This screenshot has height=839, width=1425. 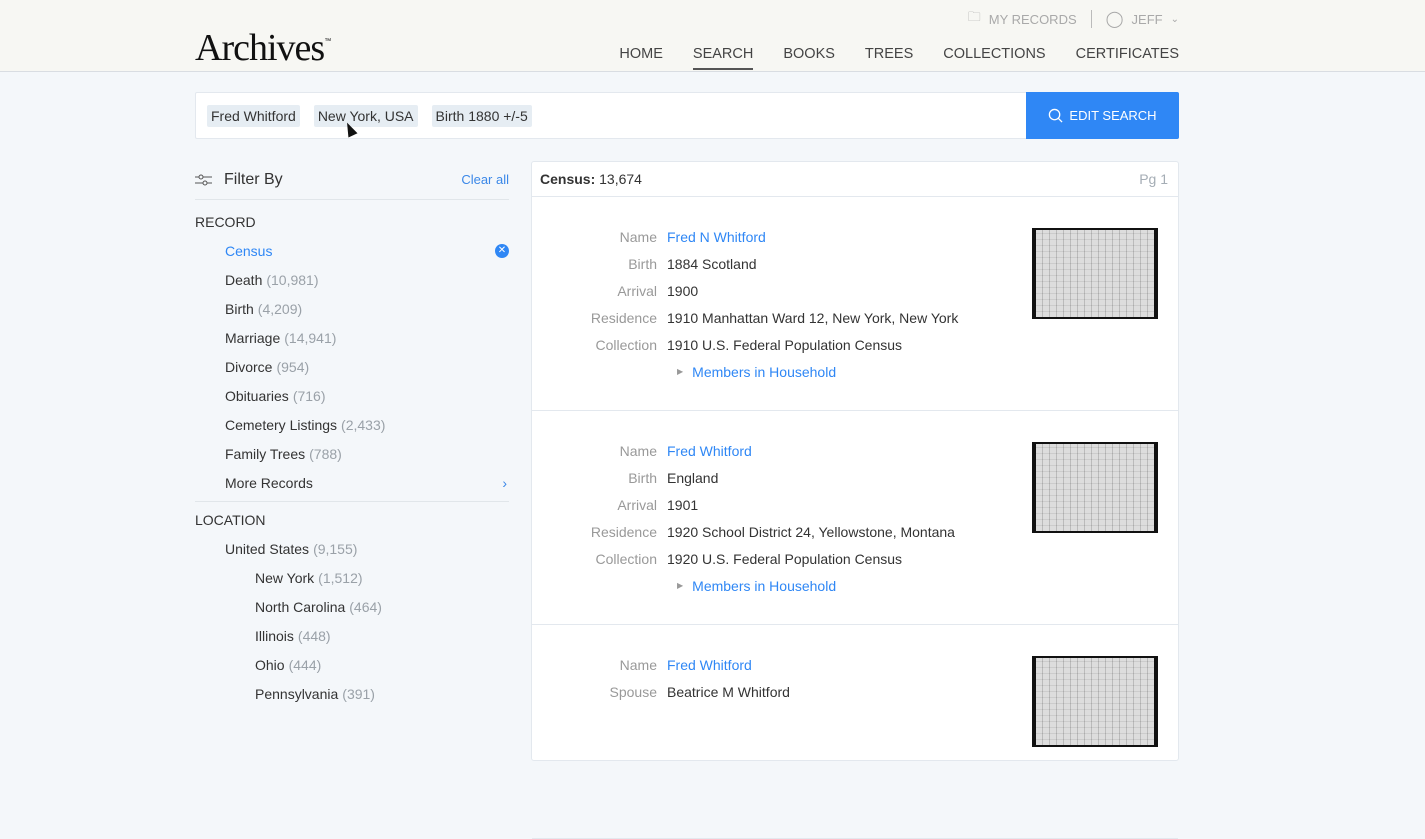 I want to click on field-value: 1920 U.S. Federal Population Census, so click(x=785, y=558).